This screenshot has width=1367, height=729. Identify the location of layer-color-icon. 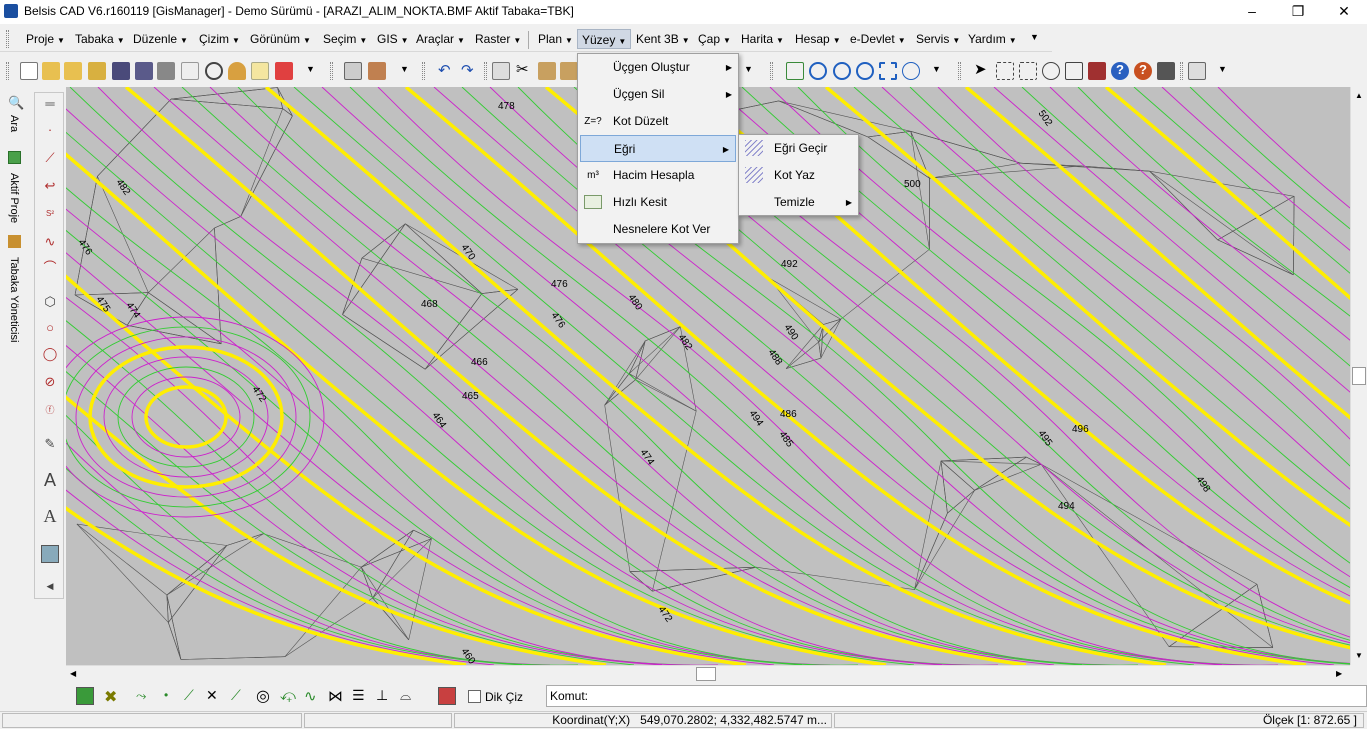
(447, 696).